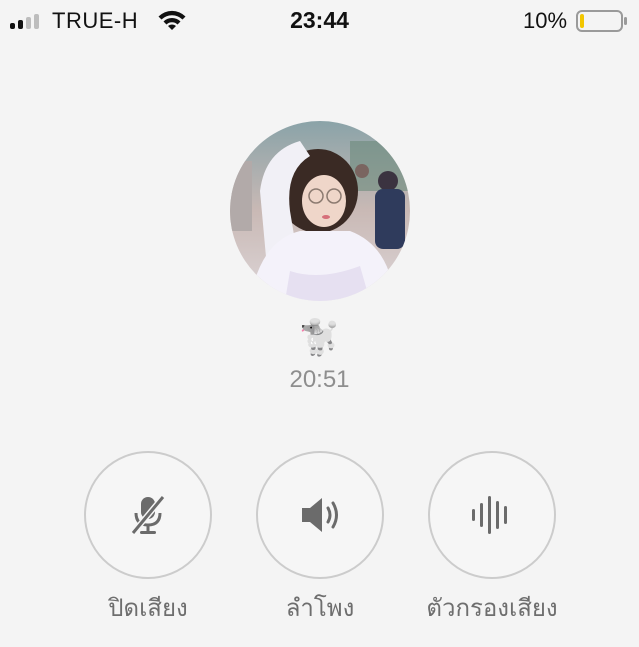  Describe the element at coordinates (492, 608) in the screenshot. I see `sound-filter-label: ตัวกรองเสียง` at that location.